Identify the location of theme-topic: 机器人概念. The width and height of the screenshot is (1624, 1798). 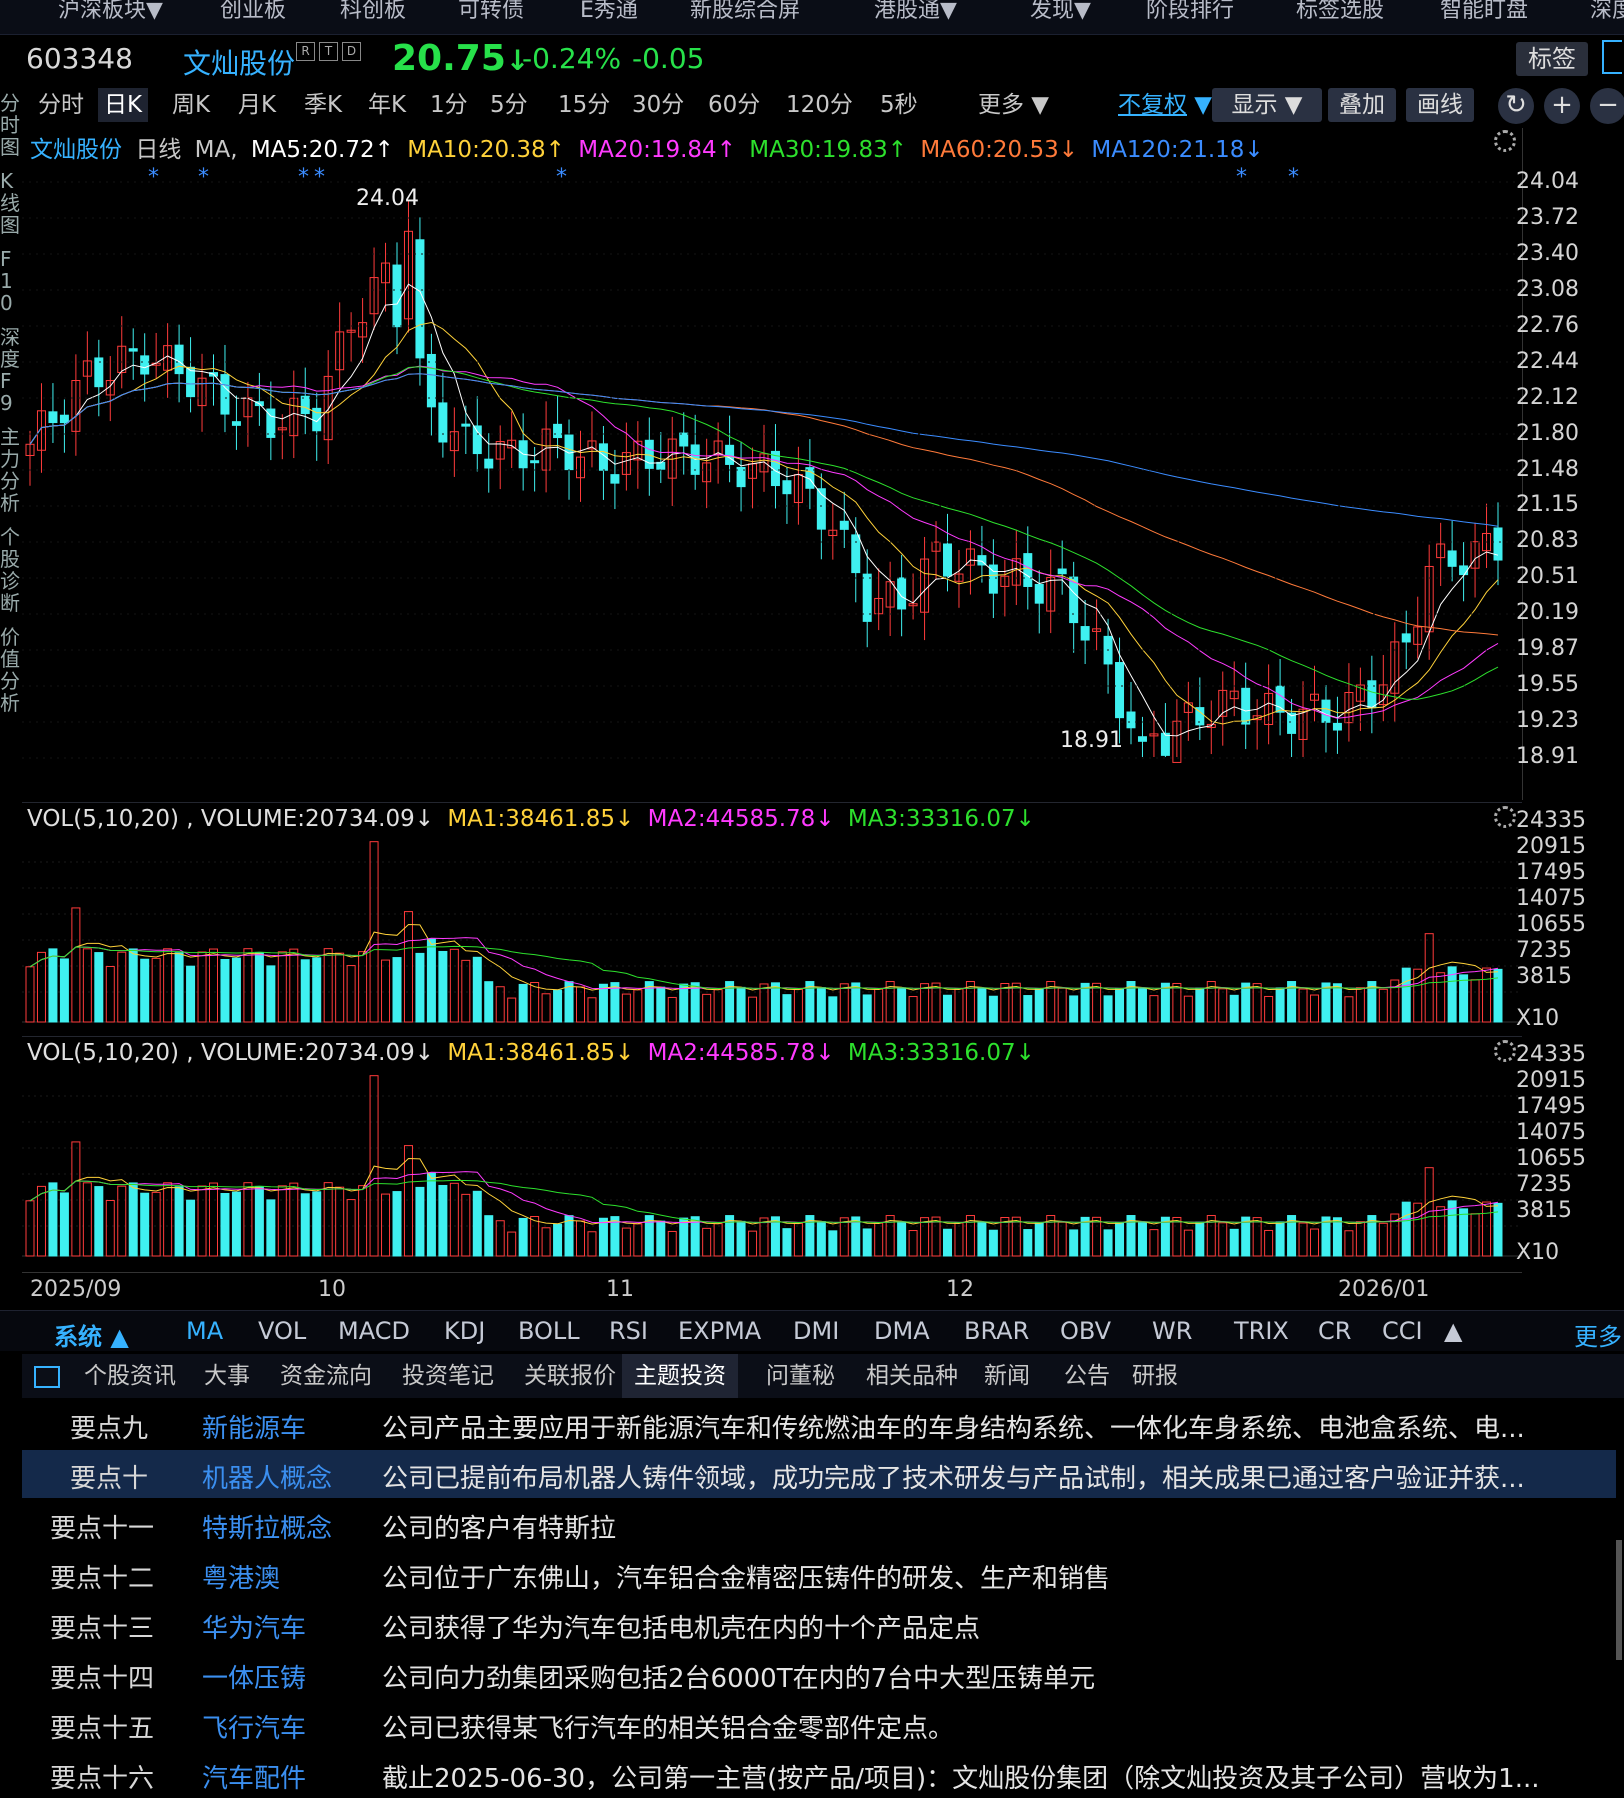
(267, 1476).